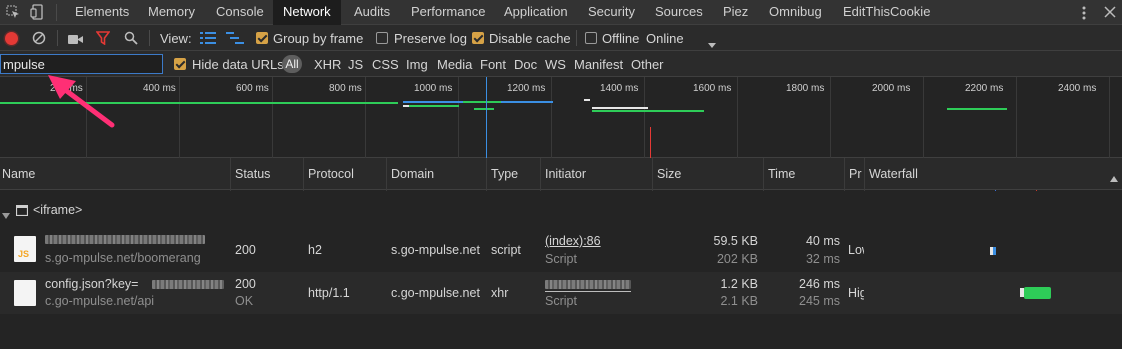  Describe the element at coordinates (329, 293) in the screenshot. I see `protocol: http/1.1` at that location.